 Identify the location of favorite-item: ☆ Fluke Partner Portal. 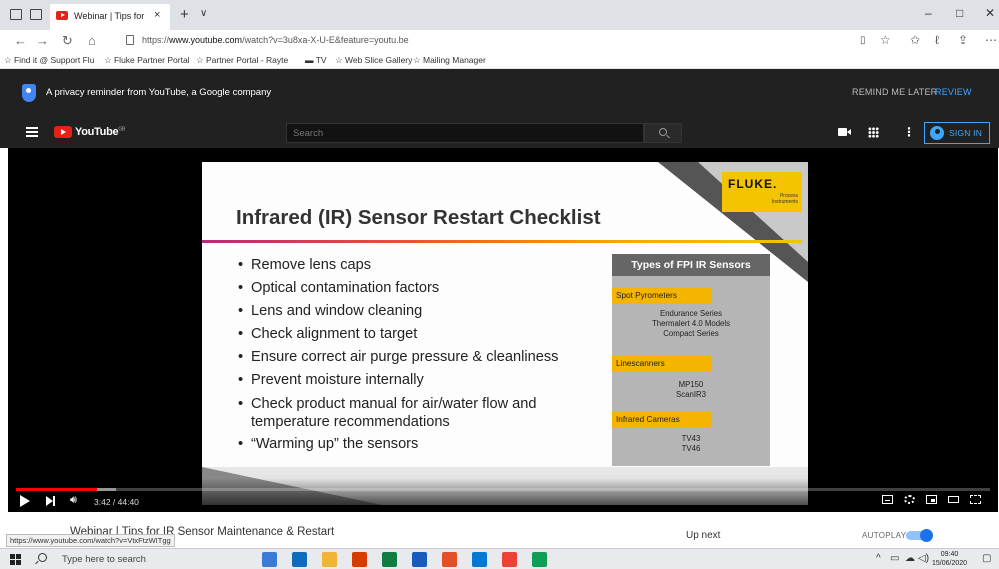
(147, 60).